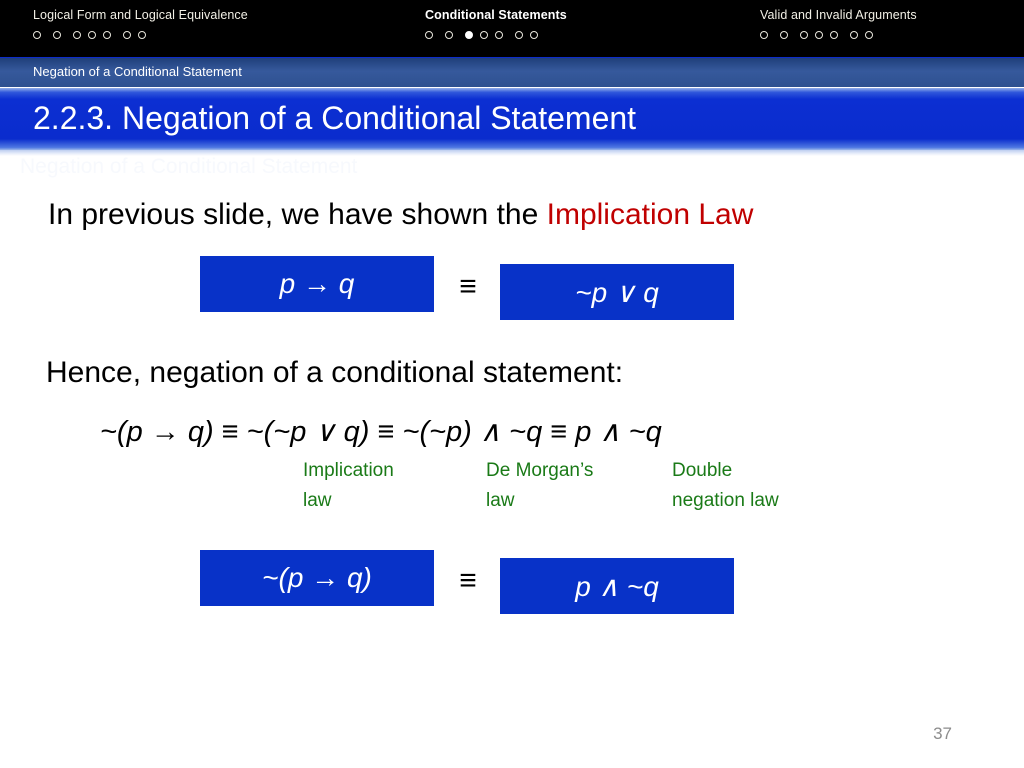 The image size is (1024, 768). I want to click on page-number: 37, so click(942, 733).